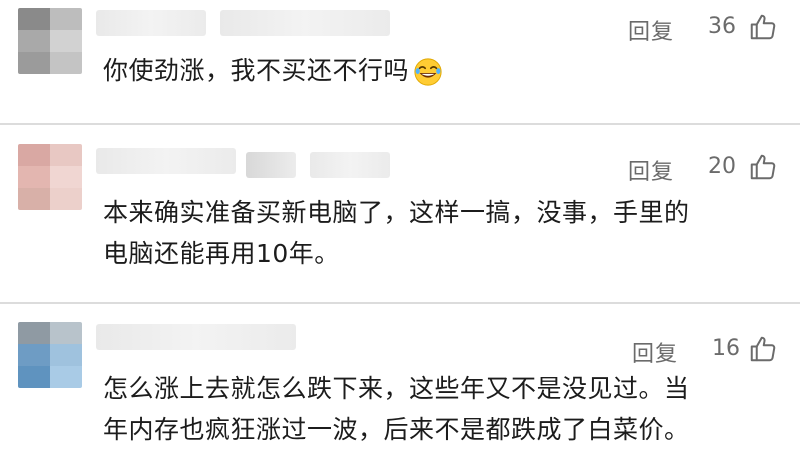  I want to click on comment-text: 你使劲涨，我不买还不行吗, so click(439, 70).